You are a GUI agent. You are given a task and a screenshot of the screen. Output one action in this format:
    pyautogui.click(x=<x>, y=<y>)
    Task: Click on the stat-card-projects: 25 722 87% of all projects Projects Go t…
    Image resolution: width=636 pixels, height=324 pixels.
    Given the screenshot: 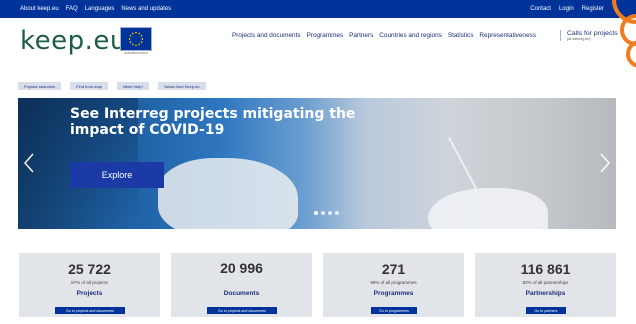 What is the action you would take?
    pyautogui.click(x=89, y=285)
    